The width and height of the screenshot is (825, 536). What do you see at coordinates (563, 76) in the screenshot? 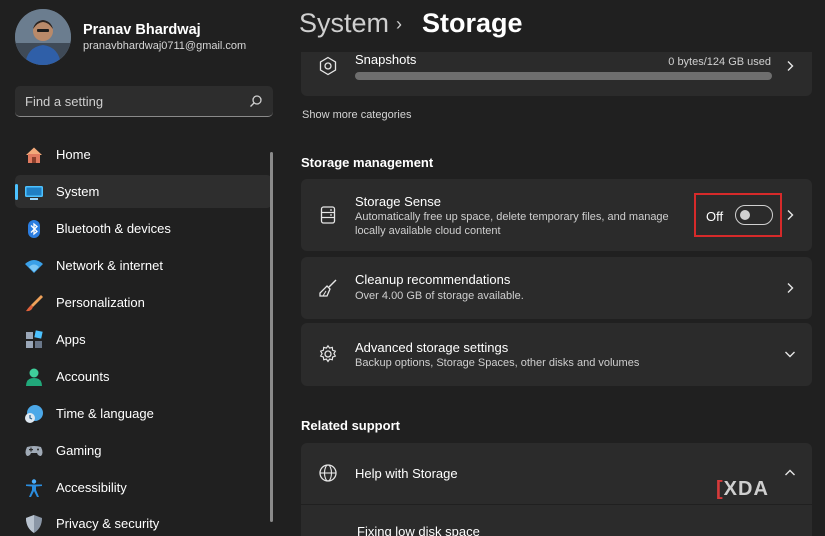
I see `snapshots-usage-bar` at bounding box center [563, 76].